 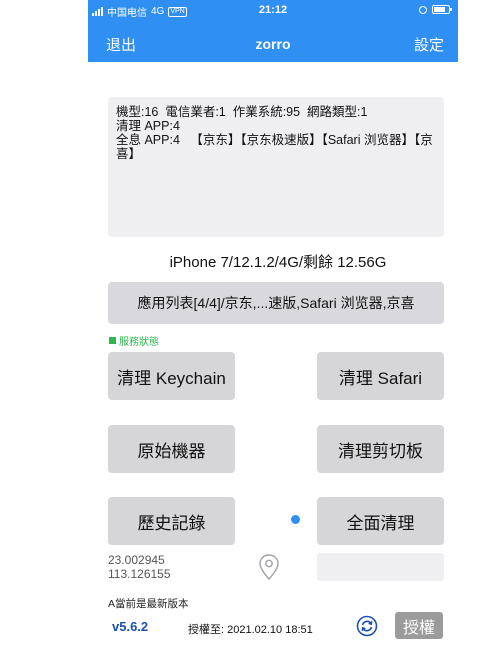 I want to click on status-bar: 中国电信 4G VPN 21:12, so click(x=273, y=10).